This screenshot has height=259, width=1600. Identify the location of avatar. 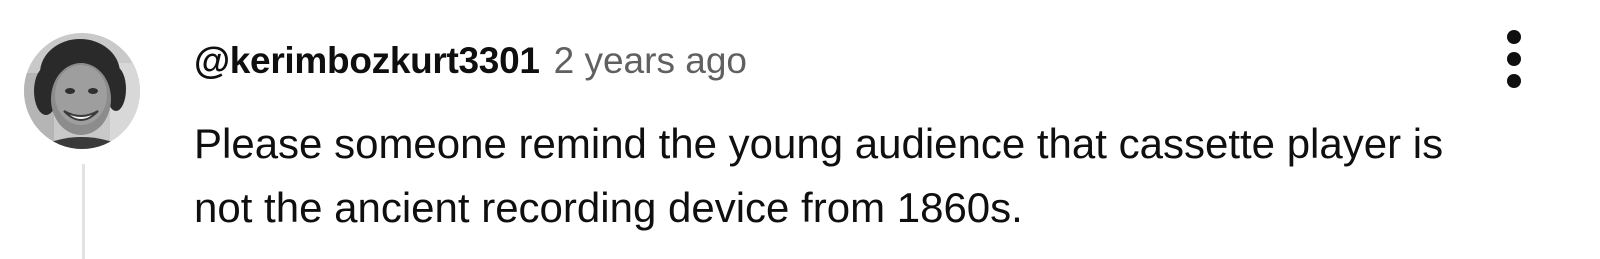
(82, 91).